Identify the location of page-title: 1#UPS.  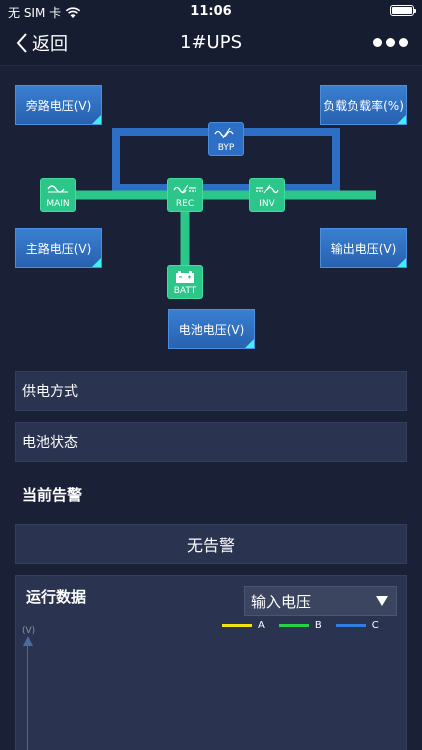
(211, 42).